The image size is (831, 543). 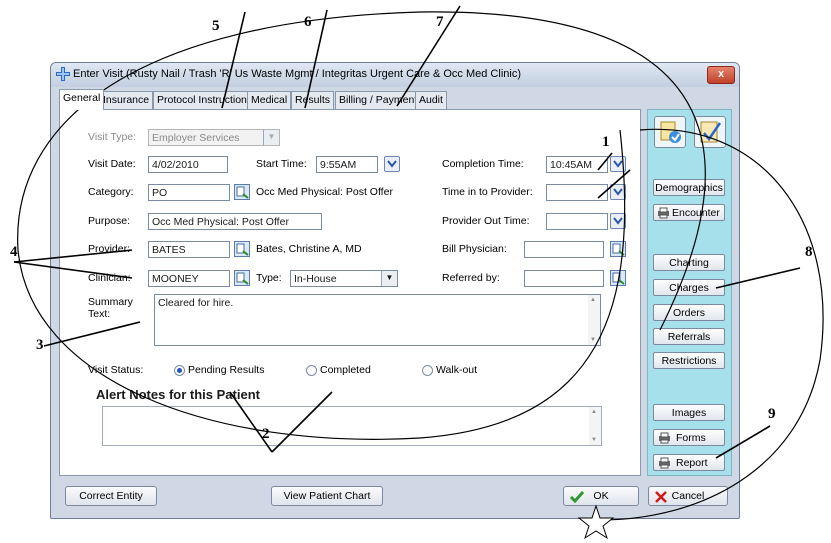 What do you see at coordinates (564, 249) in the screenshot?
I see `bill-physician-field` at bounding box center [564, 249].